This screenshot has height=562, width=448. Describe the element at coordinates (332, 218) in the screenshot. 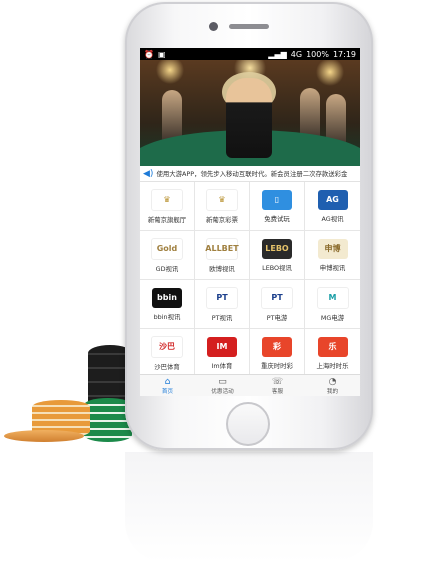

I see `game-tile-label: AG视讯` at that location.